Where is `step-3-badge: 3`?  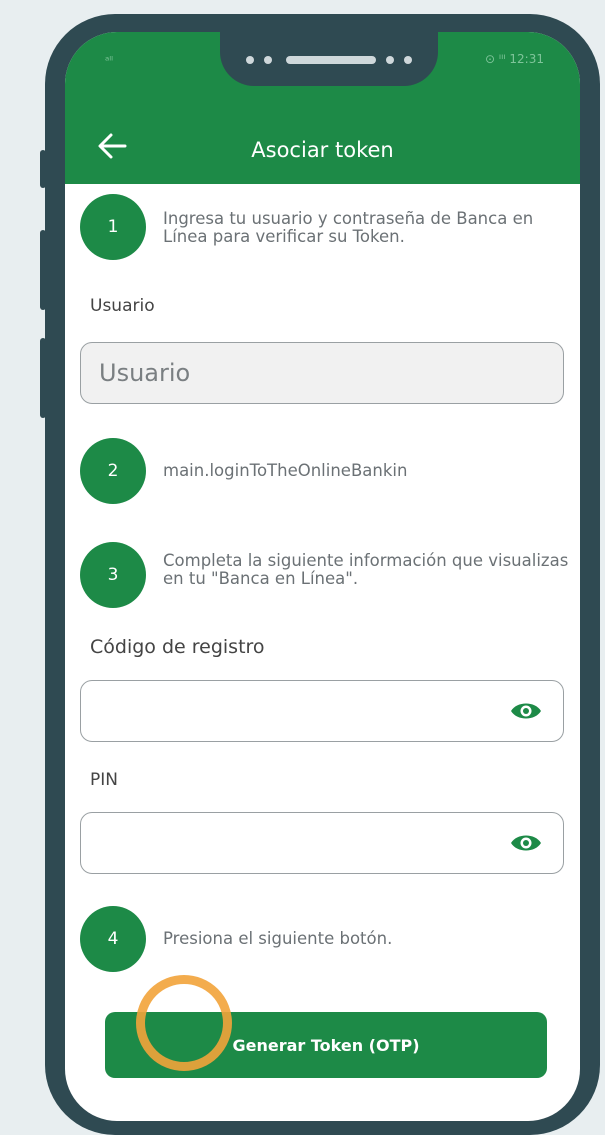 step-3-badge: 3 is located at coordinates (113, 575).